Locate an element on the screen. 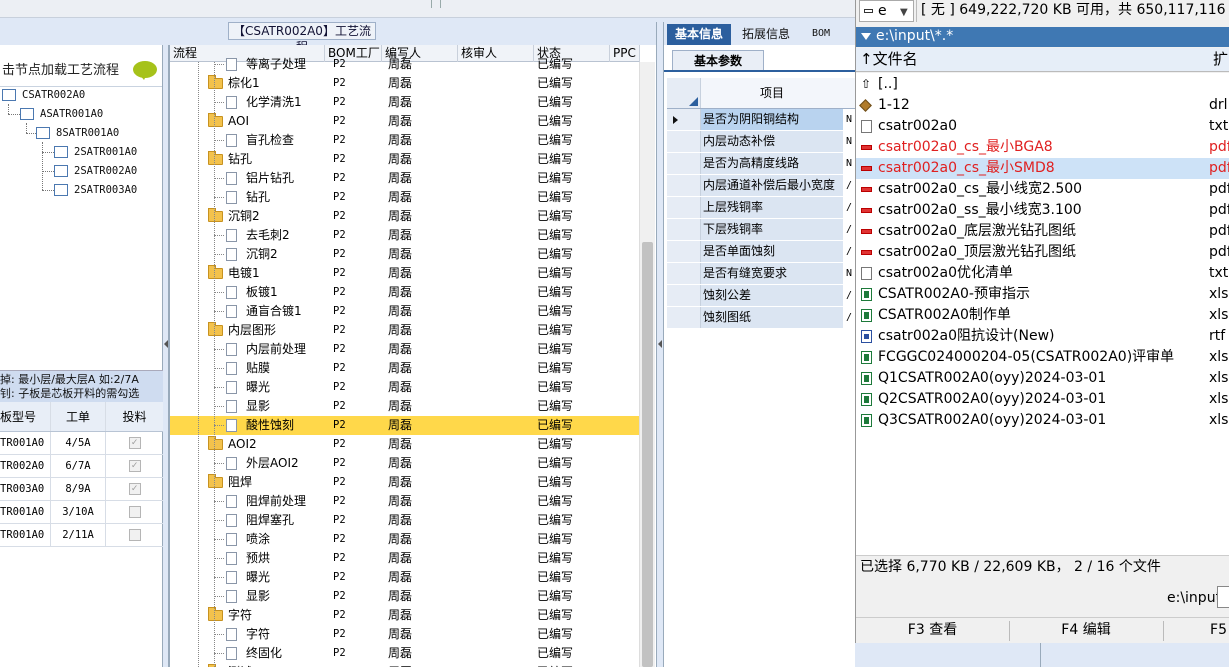 This screenshot has height=667, width=1229. process-row: 终固化 P2 周磊 已编写 is located at coordinates (405, 653).